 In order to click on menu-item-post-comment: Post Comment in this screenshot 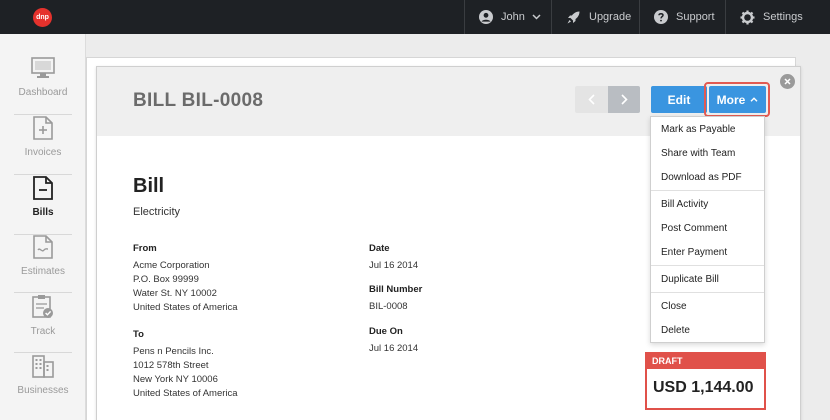, I will do `click(694, 228)`.